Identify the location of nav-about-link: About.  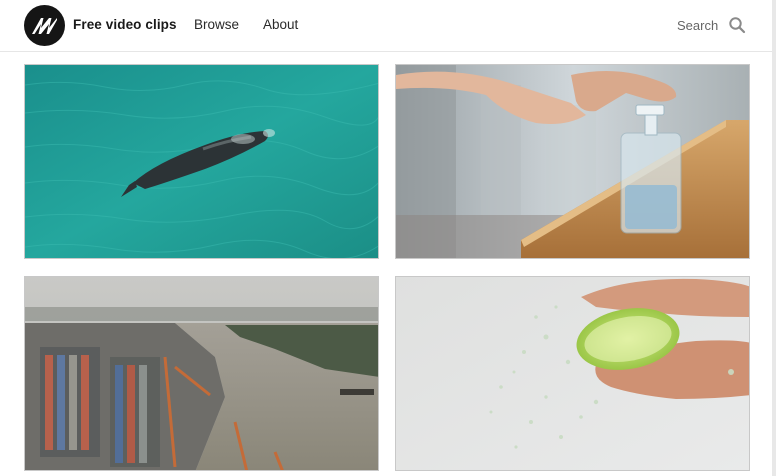
(280, 24).